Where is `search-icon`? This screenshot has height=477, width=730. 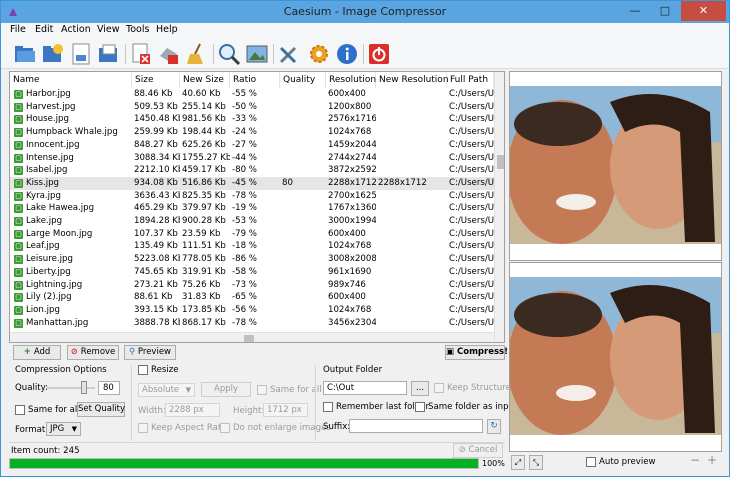 search-icon is located at coordinates (229, 54).